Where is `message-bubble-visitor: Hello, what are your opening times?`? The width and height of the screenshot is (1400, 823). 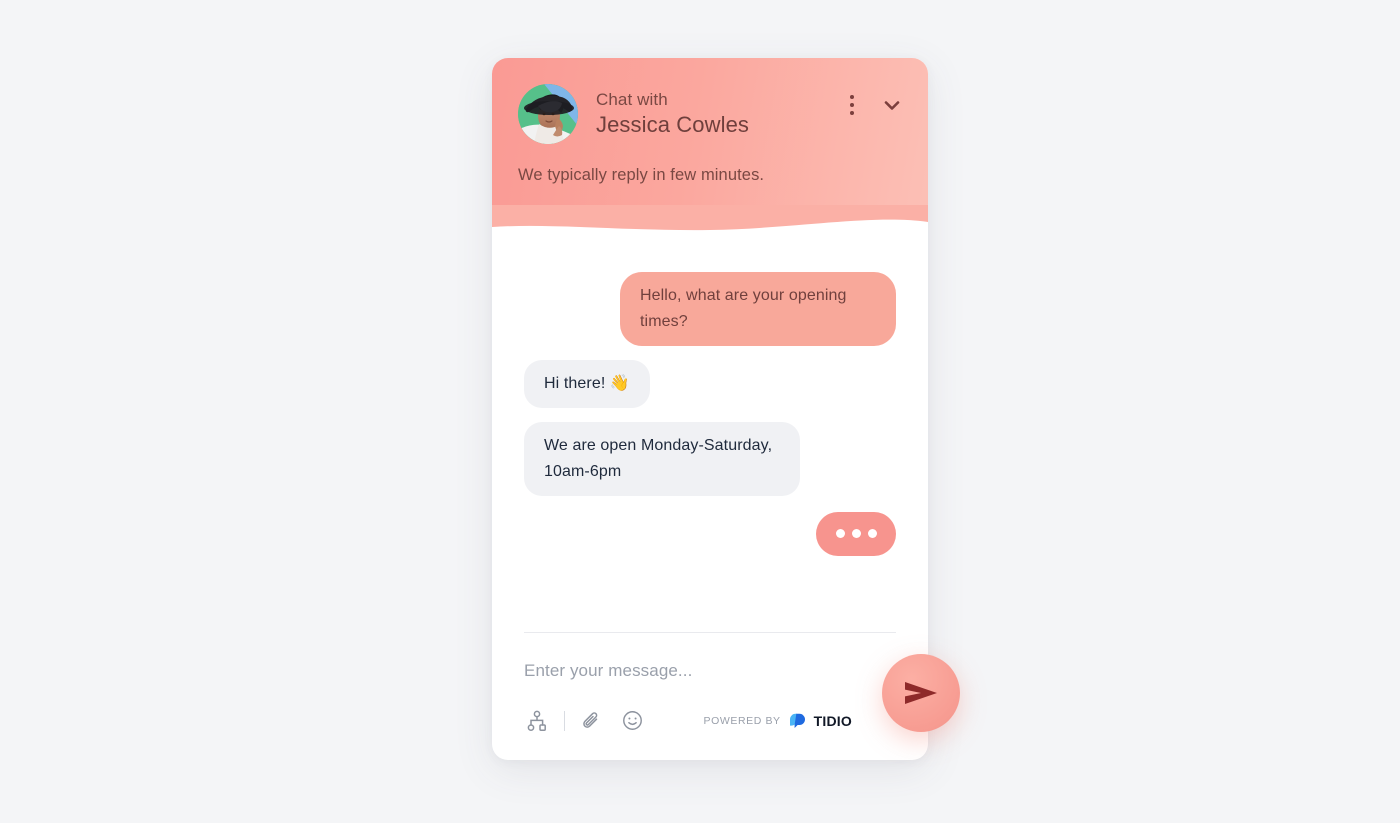 message-bubble-visitor: Hello, what are your opening times? is located at coordinates (758, 309).